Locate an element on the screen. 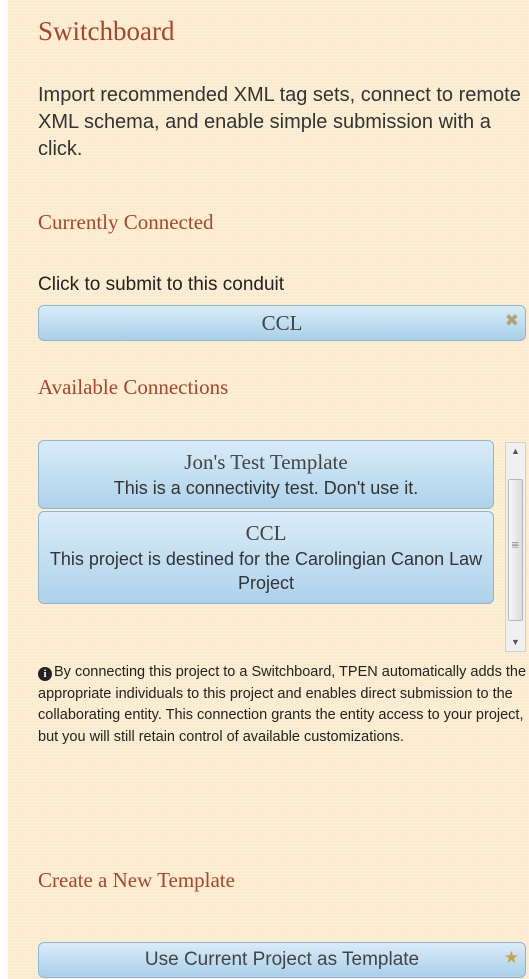 The width and height of the screenshot is (529, 979). star-icon: ★ is located at coordinates (511, 957).